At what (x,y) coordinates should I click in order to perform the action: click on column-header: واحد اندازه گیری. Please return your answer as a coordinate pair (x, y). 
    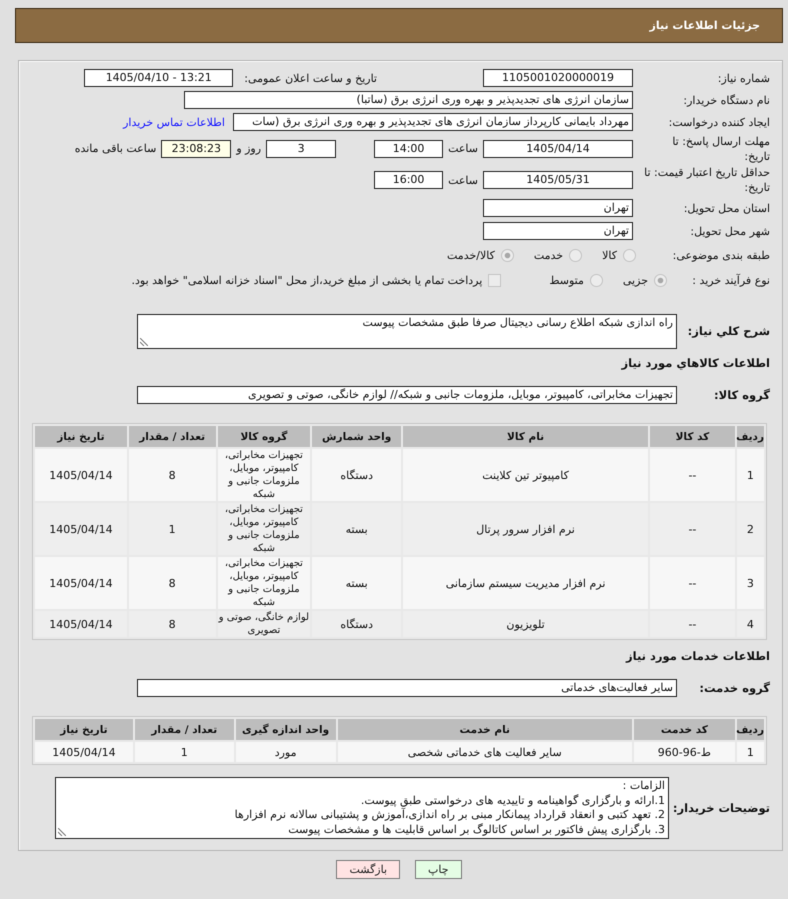
    Looking at the image, I should click on (286, 729).